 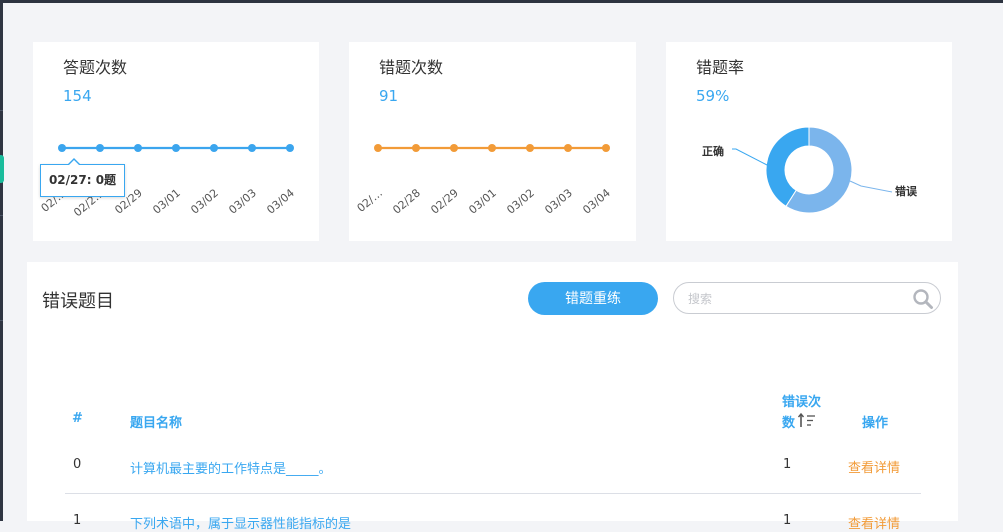 I want to click on x-tick-label: 02/29, so click(x=444, y=201).